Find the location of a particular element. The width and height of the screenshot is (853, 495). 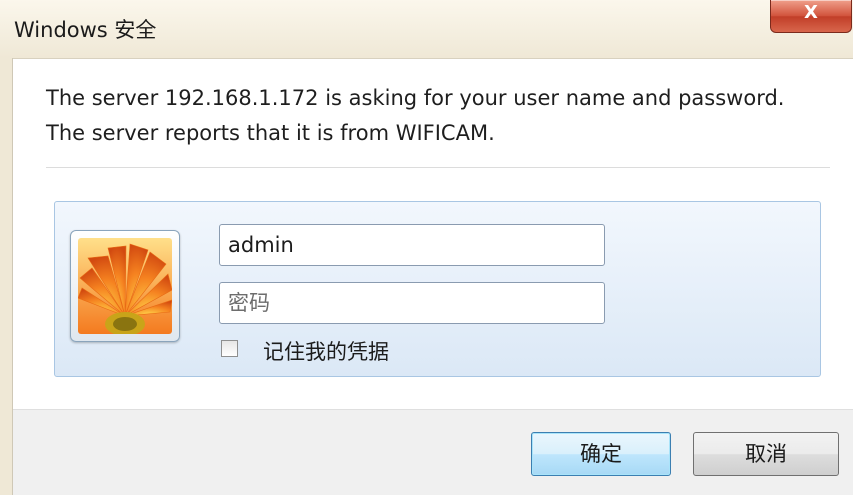

user-tile-flower-icon is located at coordinates (125, 286).